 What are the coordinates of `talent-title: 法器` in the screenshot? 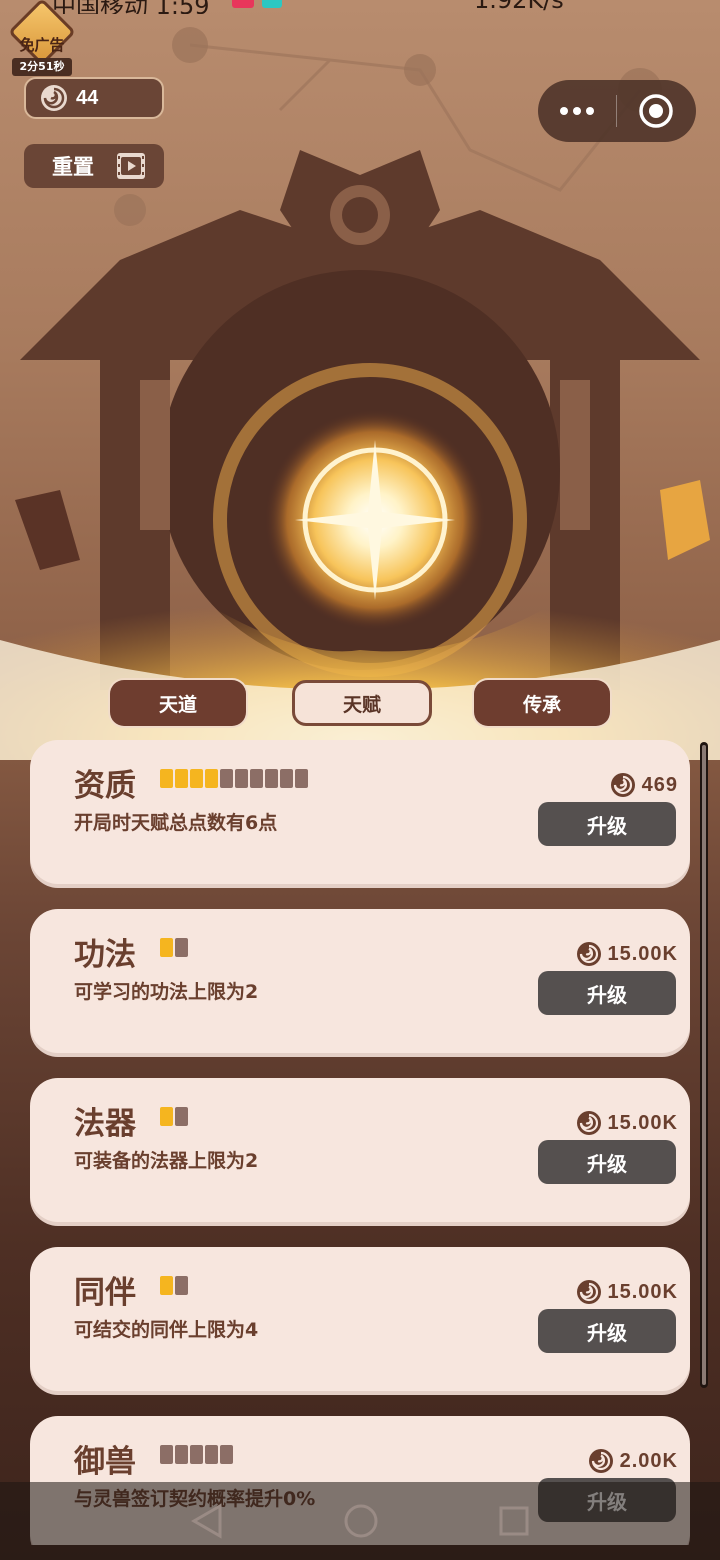 It's located at (105, 1124).